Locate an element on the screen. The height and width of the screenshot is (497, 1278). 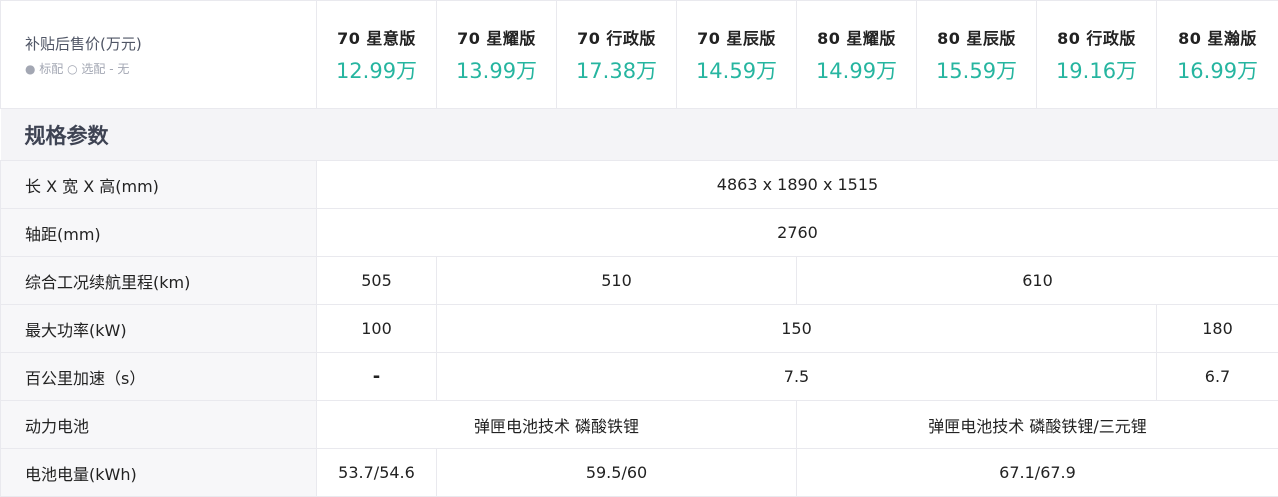
row-label: 动力电池 is located at coordinates (159, 425).